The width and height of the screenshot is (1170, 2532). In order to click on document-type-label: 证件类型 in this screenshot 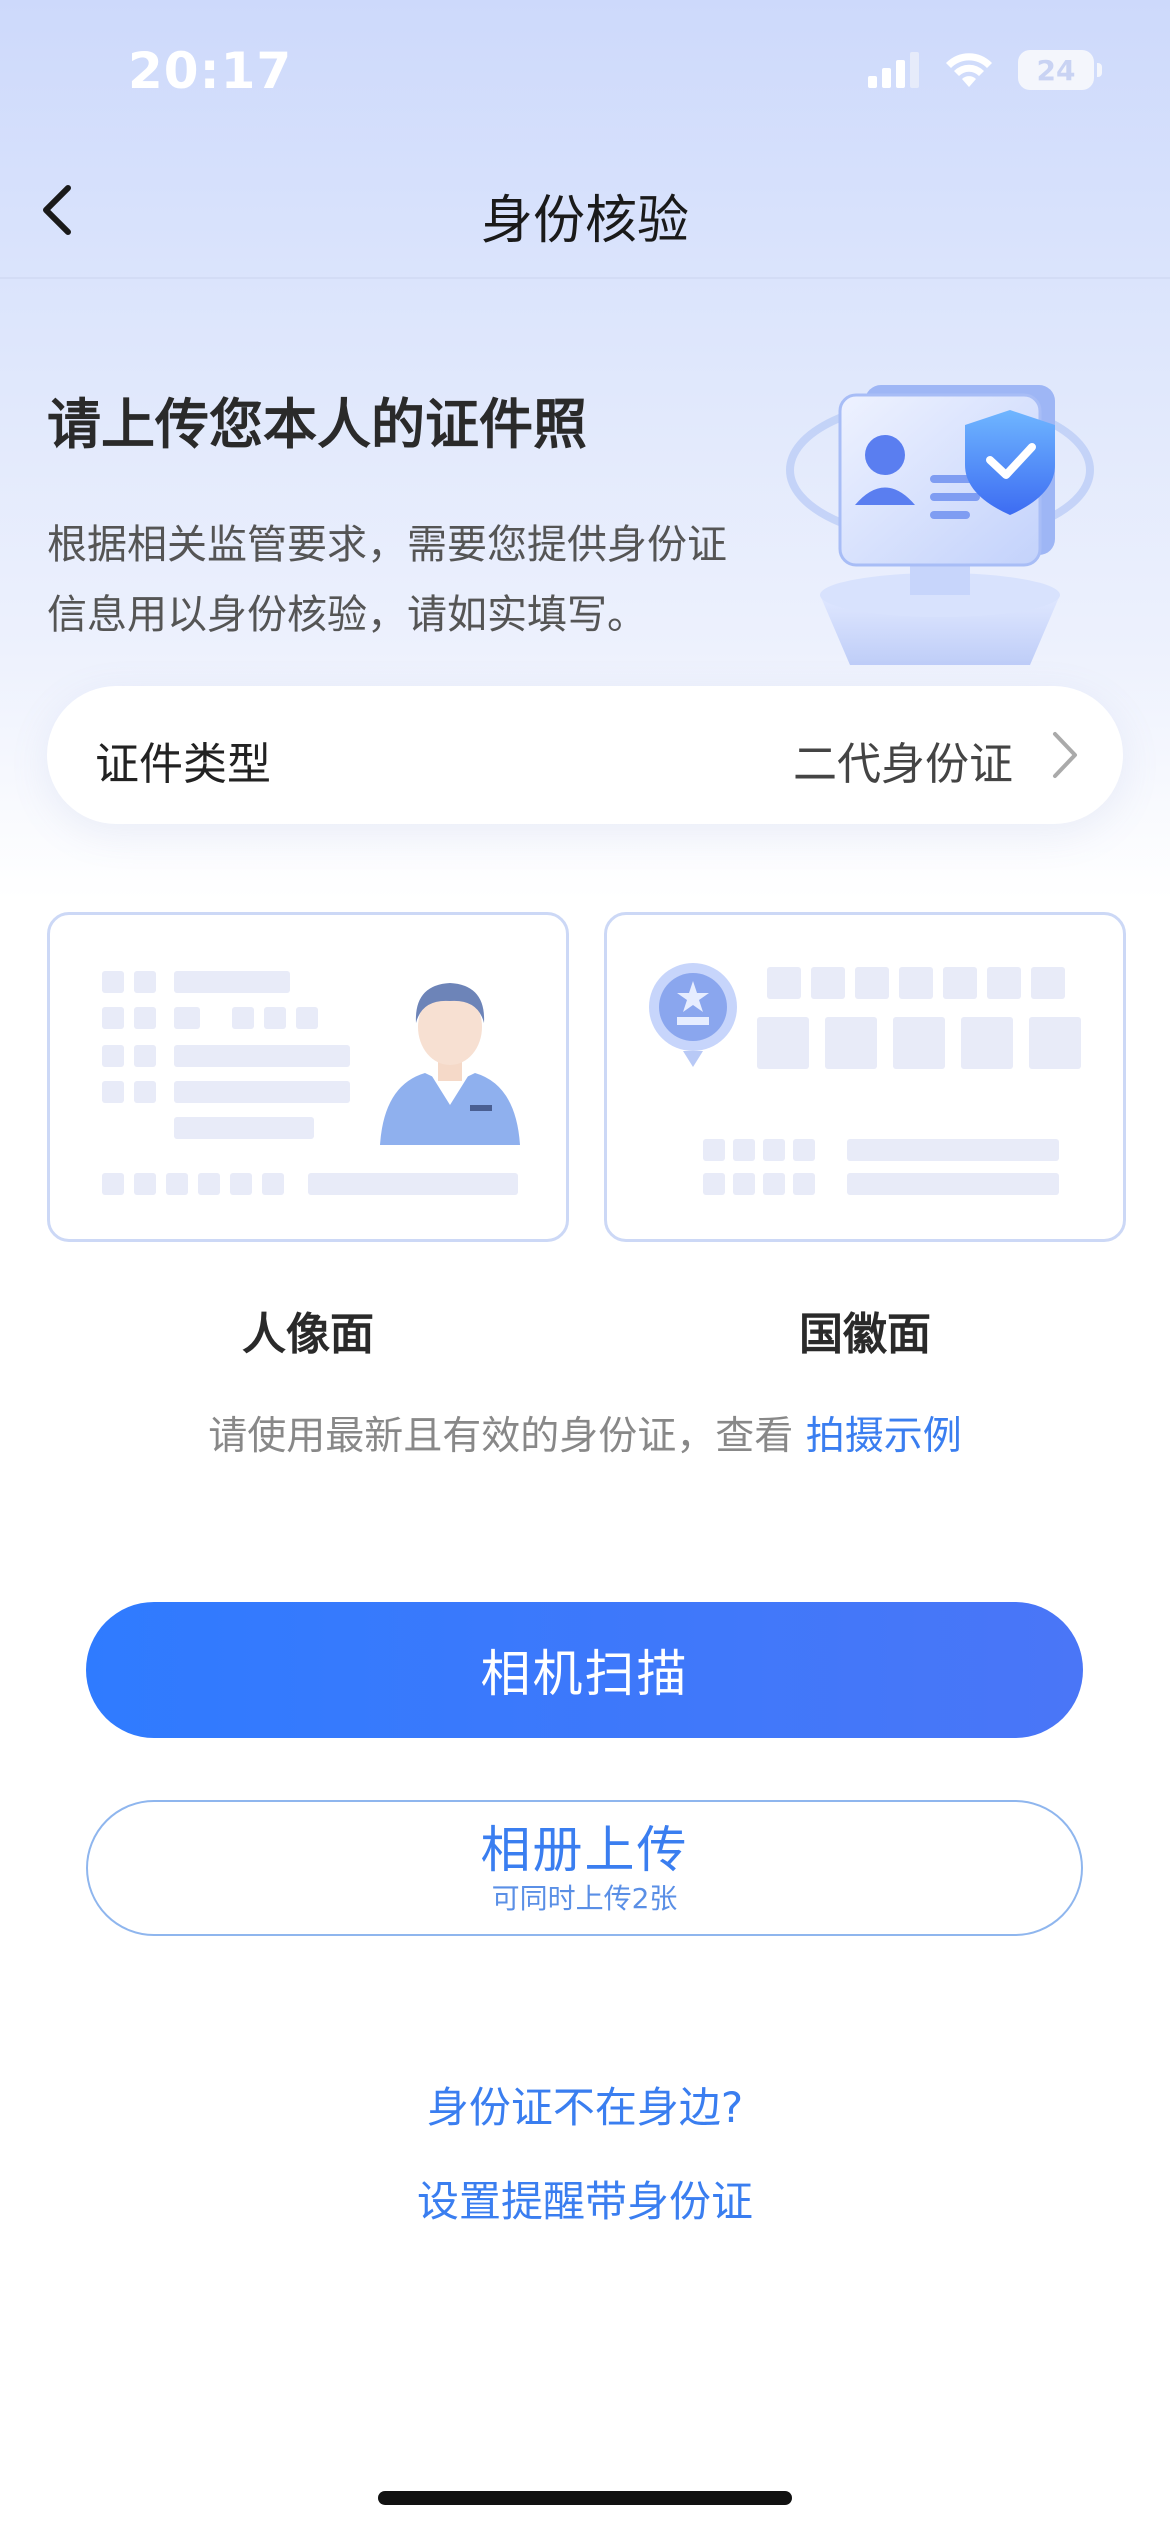, I will do `click(183, 764)`.